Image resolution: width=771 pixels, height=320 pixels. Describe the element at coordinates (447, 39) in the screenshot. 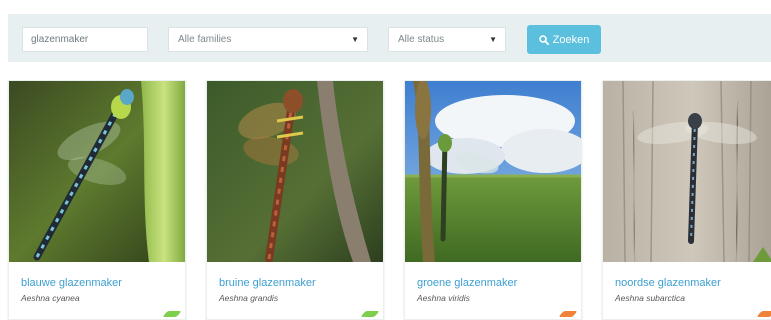

I see `status-select: Alle status ▼` at that location.